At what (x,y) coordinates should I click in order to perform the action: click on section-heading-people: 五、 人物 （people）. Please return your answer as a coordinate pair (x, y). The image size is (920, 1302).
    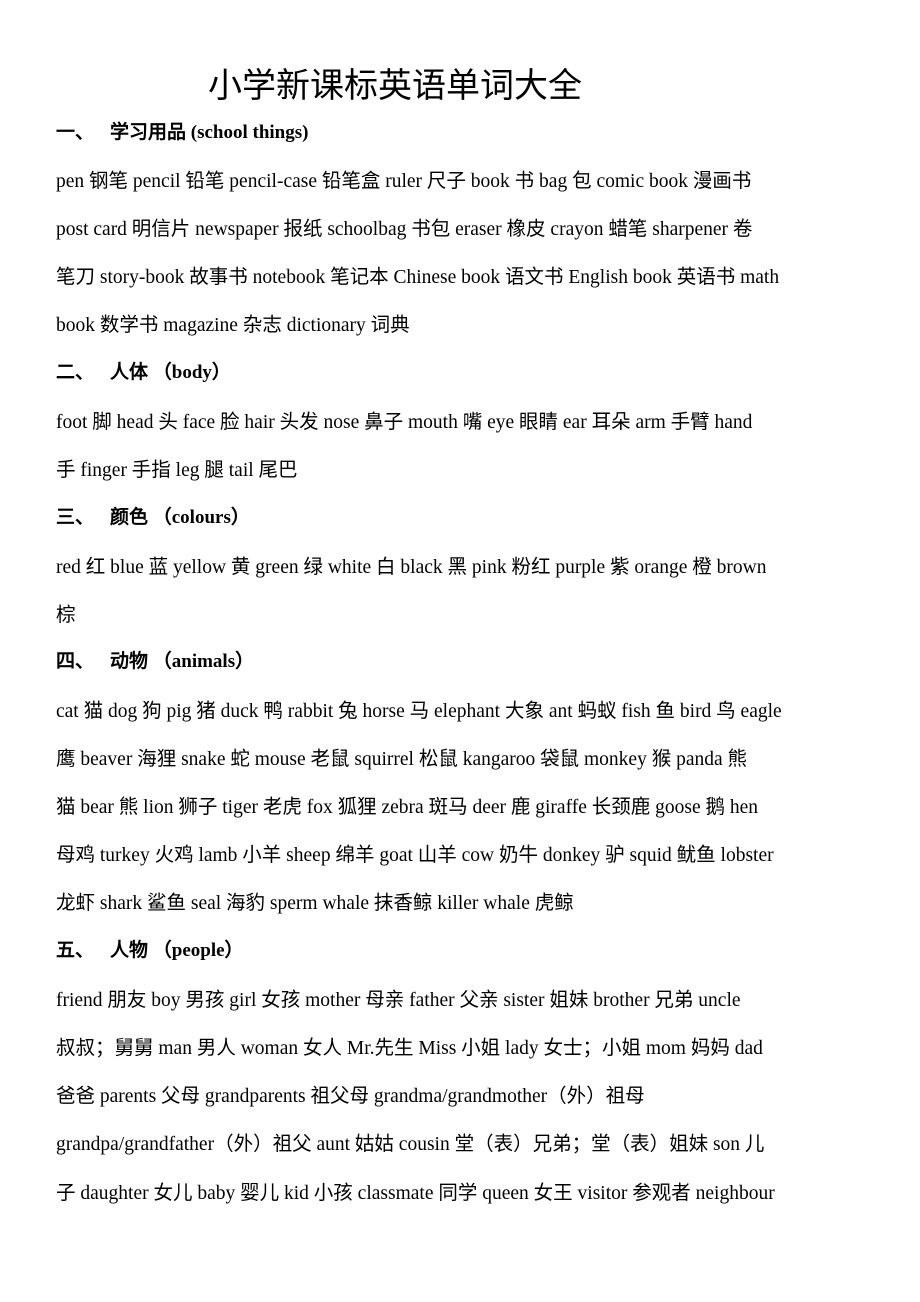
    Looking at the image, I should click on (150, 948).